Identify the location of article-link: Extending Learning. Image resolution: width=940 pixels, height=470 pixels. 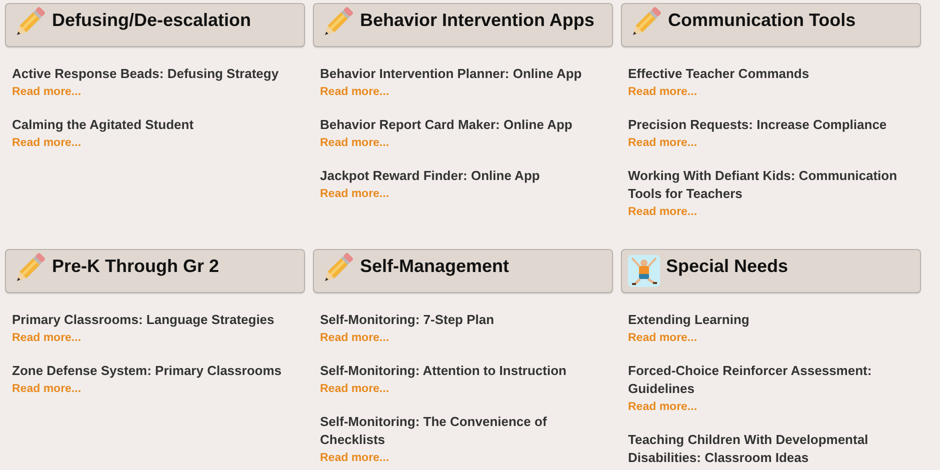
(689, 320).